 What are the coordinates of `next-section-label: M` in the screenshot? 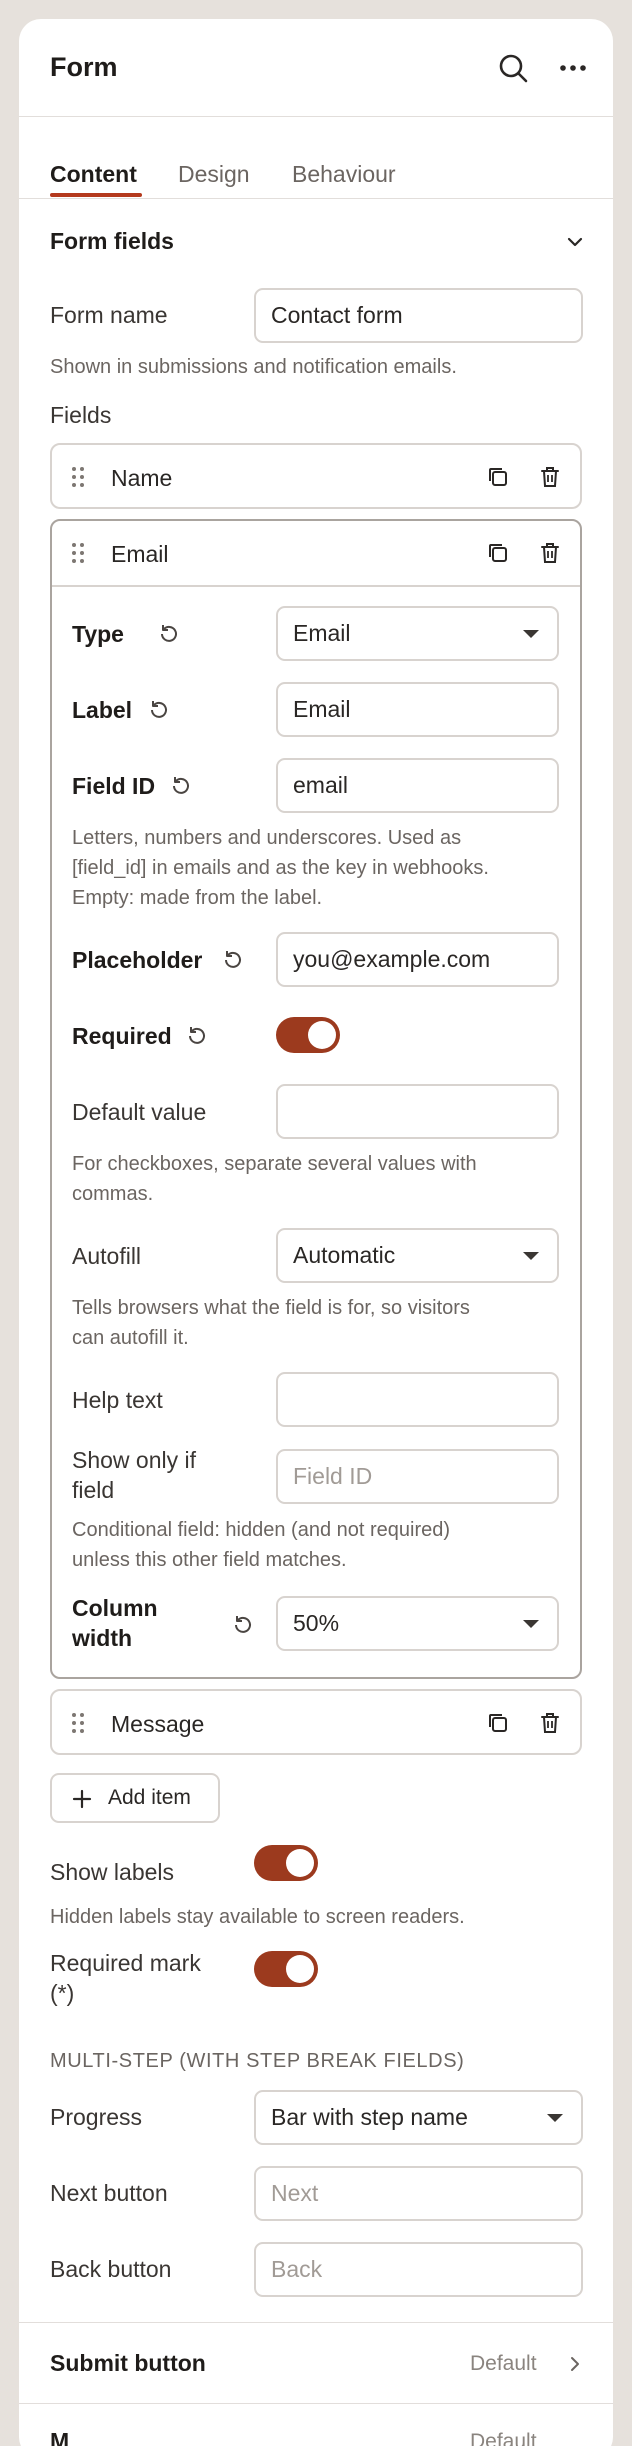 It's located at (60, 2437).